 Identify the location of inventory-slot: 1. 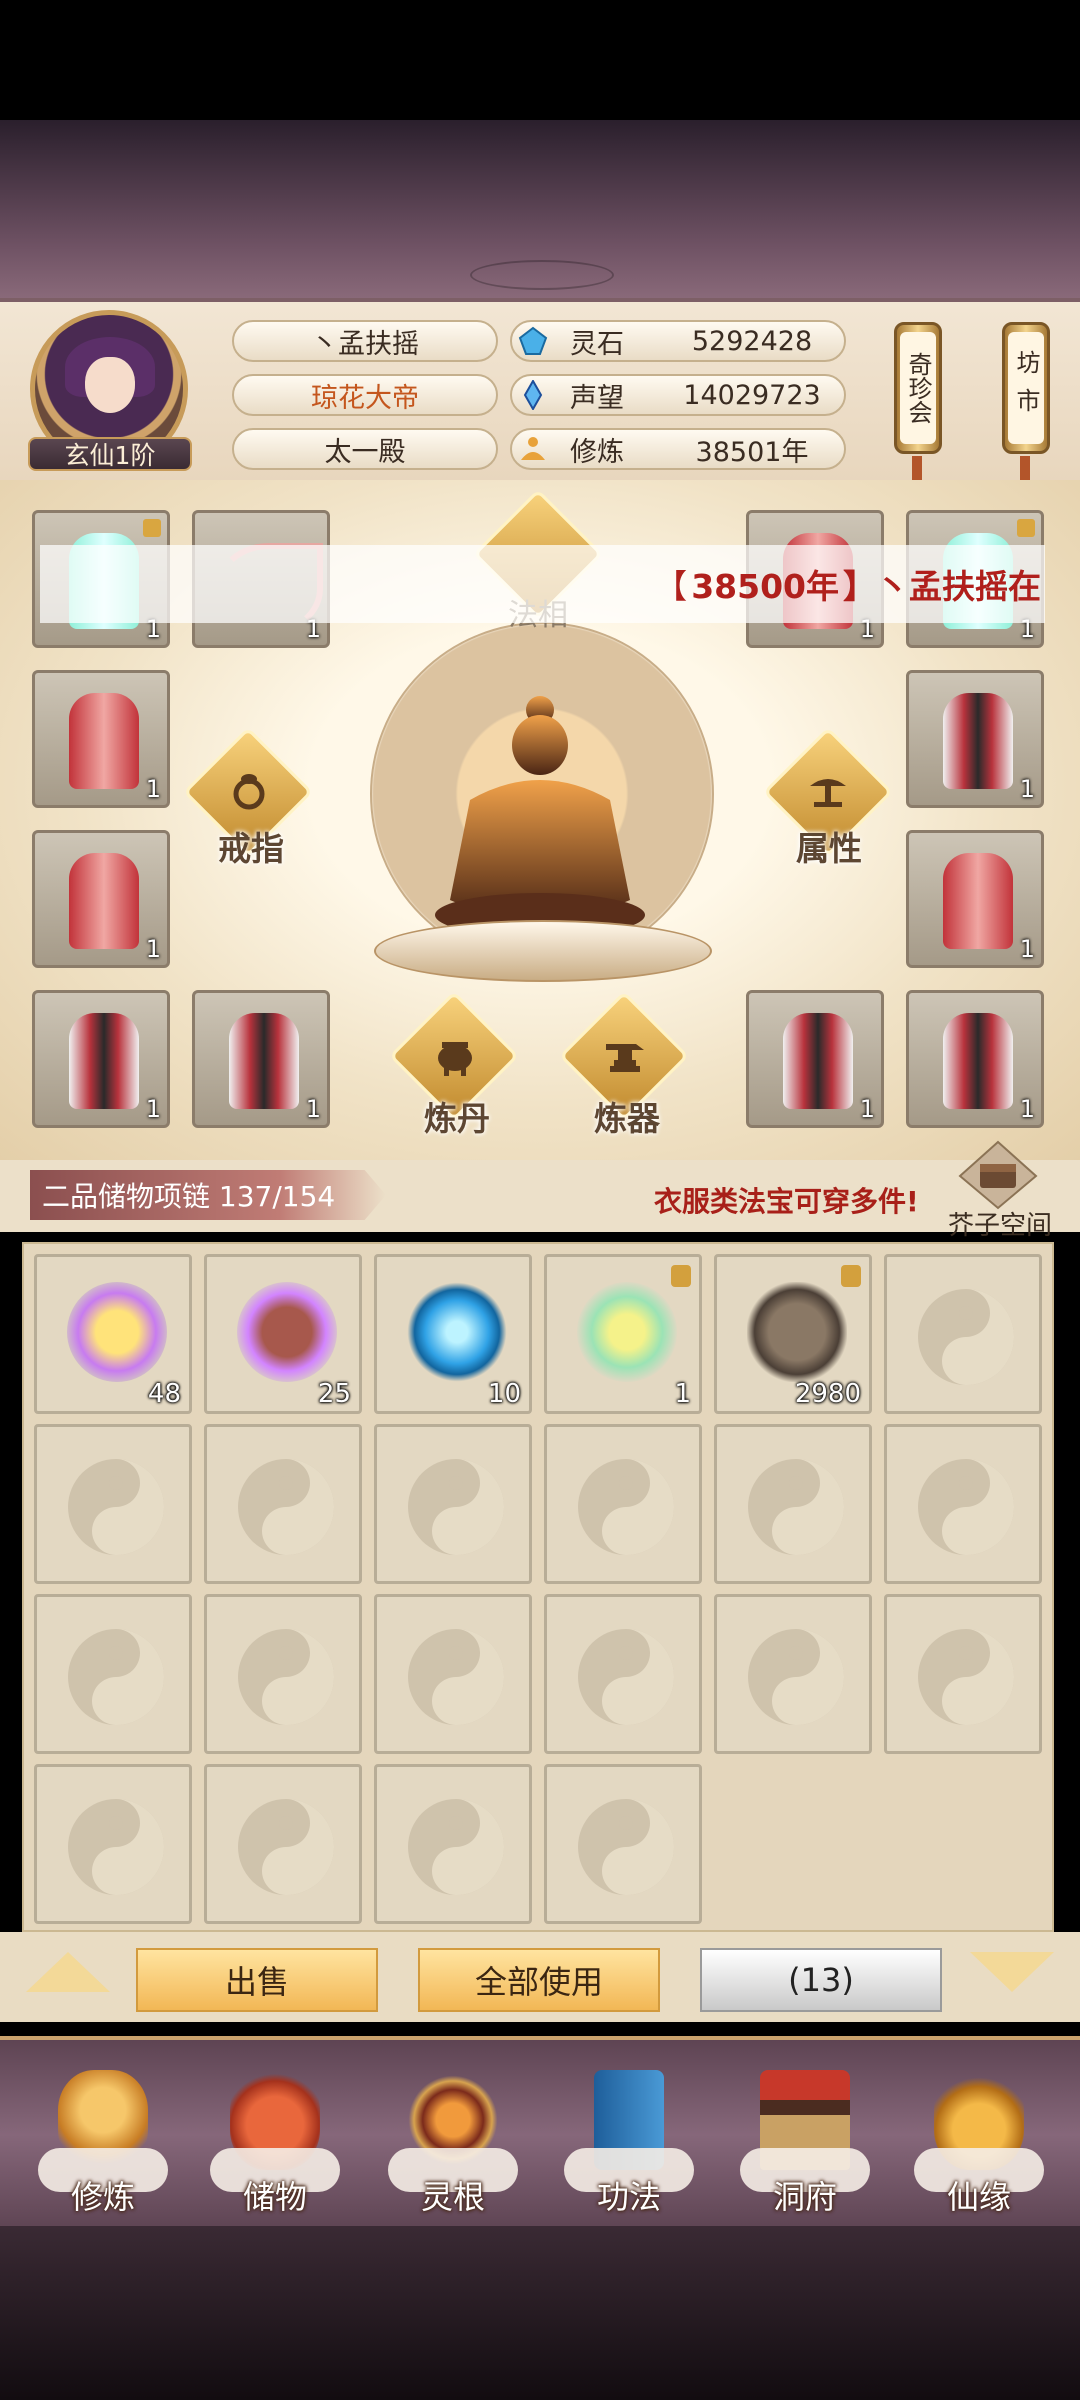
(623, 1334).